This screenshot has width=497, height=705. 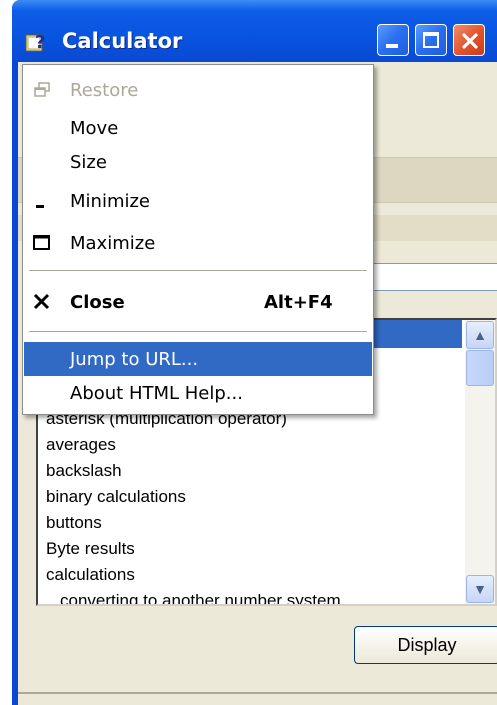 I want to click on menu-item-maximize: Maximize, so click(x=198, y=243).